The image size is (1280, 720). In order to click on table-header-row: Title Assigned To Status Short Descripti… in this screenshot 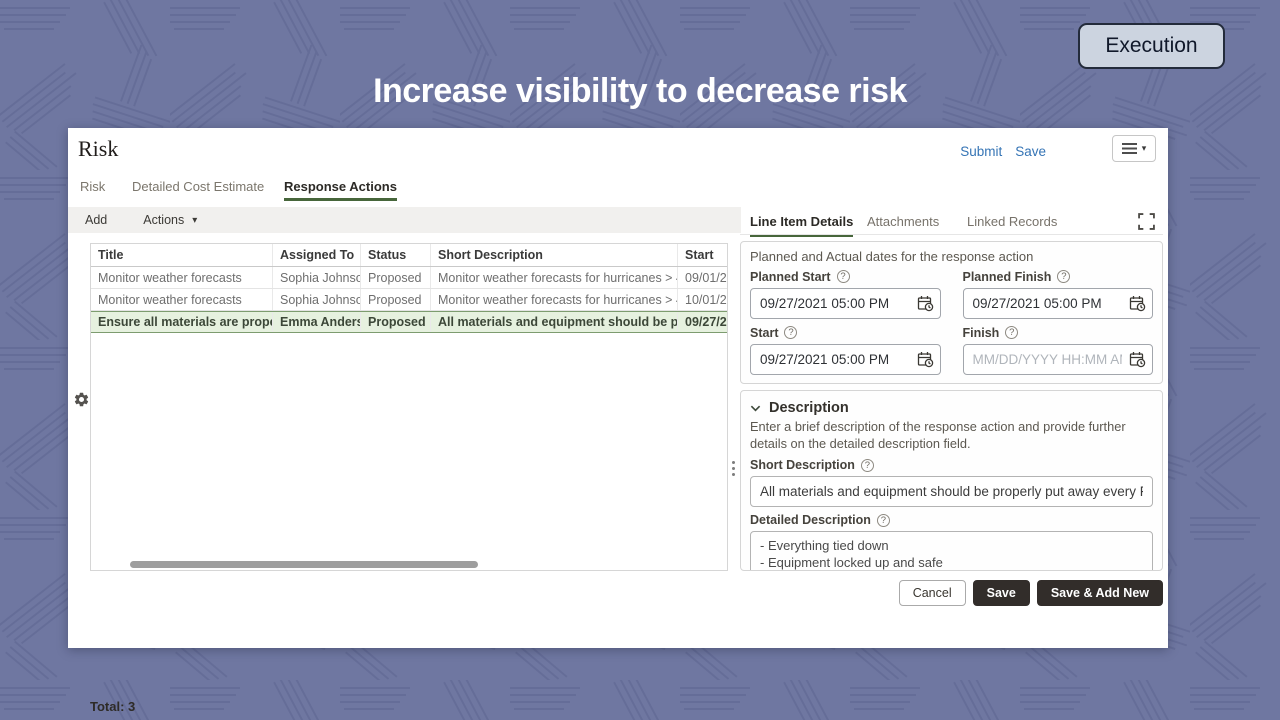, I will do `click(409, 255)`.